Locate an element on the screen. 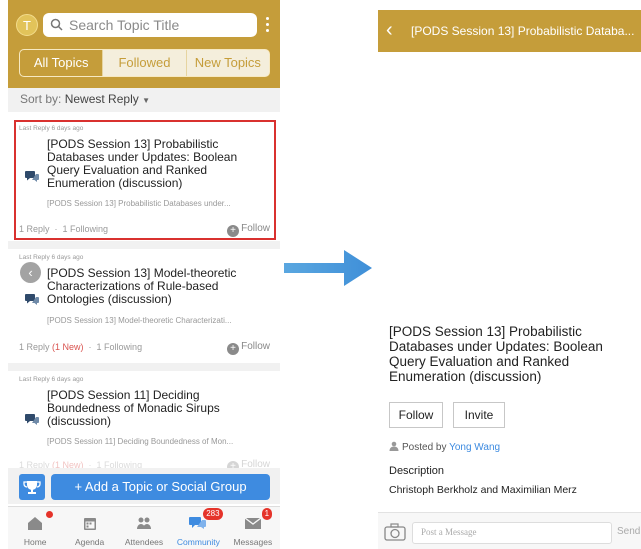 This screenshot has width=641, height=549. following-count: 1 Following is located at coordinates (119, 347).